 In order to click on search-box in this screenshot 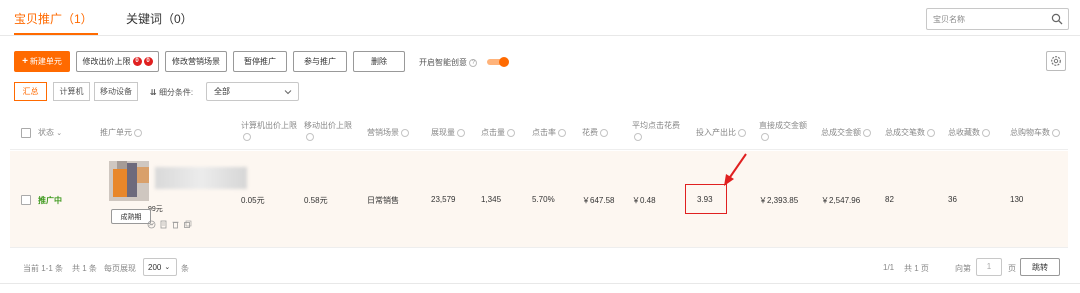, I will do `click(997, 19)`.